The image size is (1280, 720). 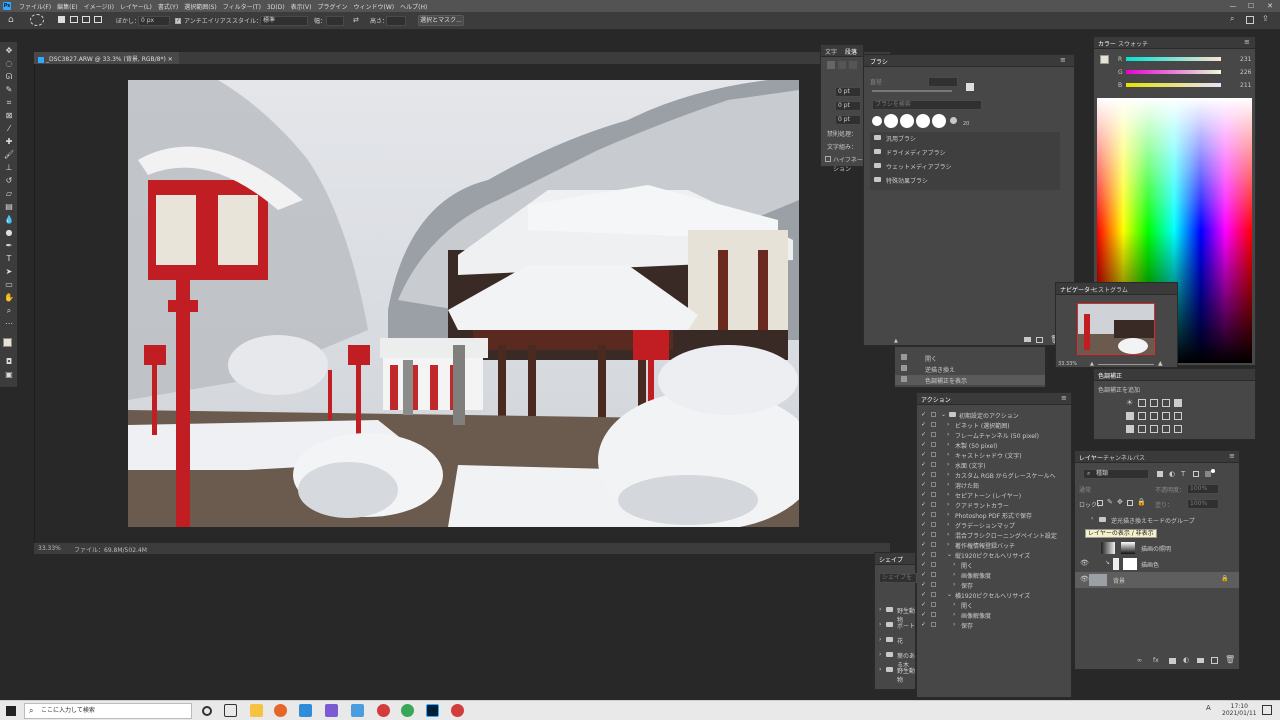 What do you see at coordinates (1160, 474) in the screenshot?
I see `filter-pixel-icon` at bounding box center [1160, 474].